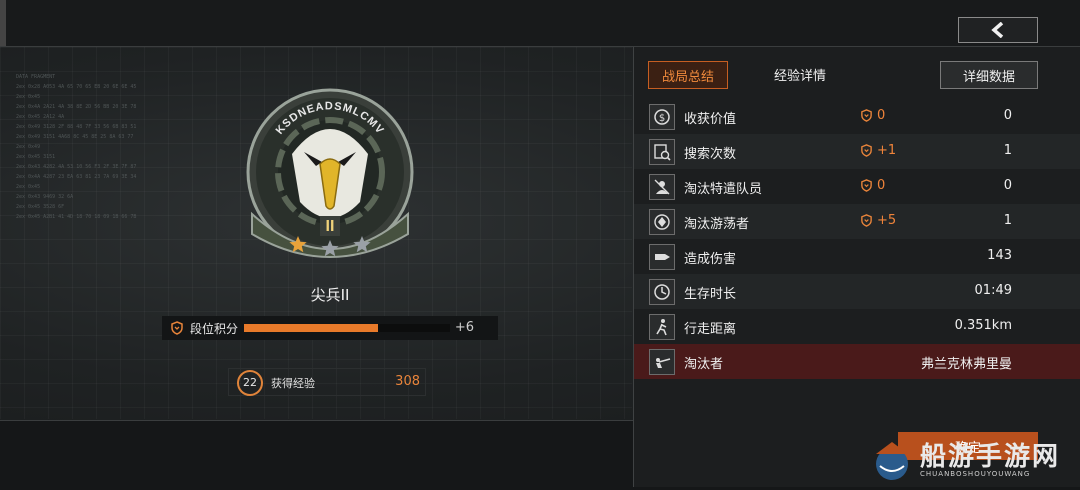 The image size is (1080, 490). What do you see at coordinates (857, 291) in the screenshot?
I see `stat-row: 生存时长 01:49` at bounding box center [857, 291].